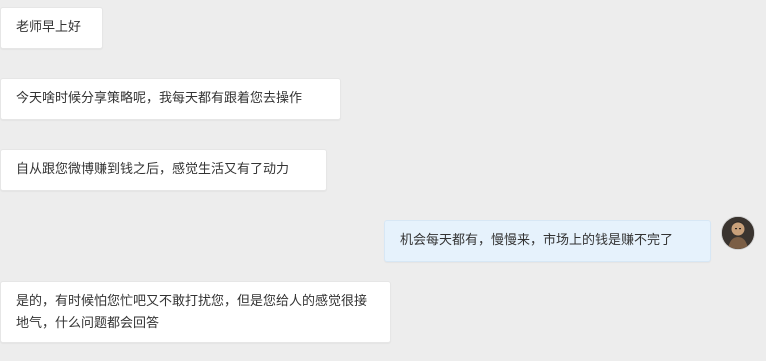 The width and height of the screenshot is (766, 361). I want to click on message-bubble-incoming: 老师早上好, so click(51, 28).